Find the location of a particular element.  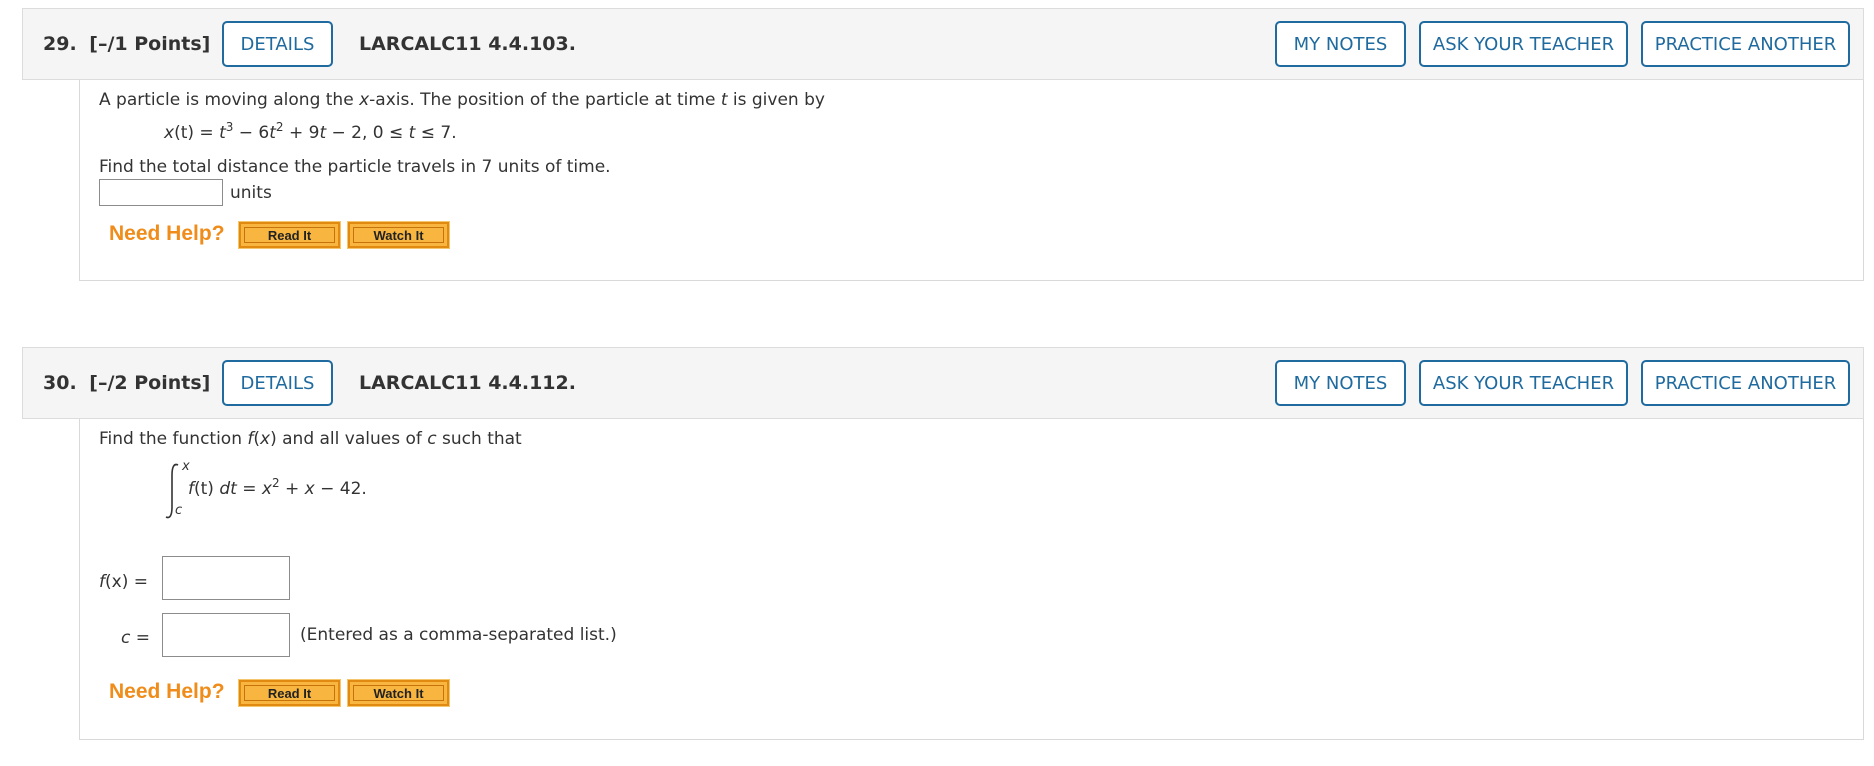

integral-lower-limit: c is located at coordinates (179, 510).